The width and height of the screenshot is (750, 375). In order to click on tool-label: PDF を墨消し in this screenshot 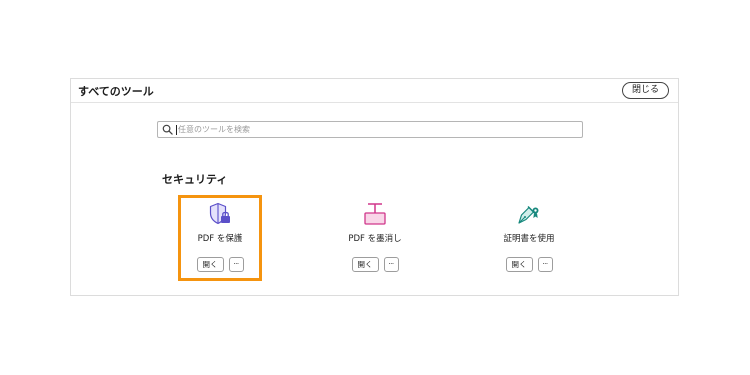, I will do `click(375, 239)`.